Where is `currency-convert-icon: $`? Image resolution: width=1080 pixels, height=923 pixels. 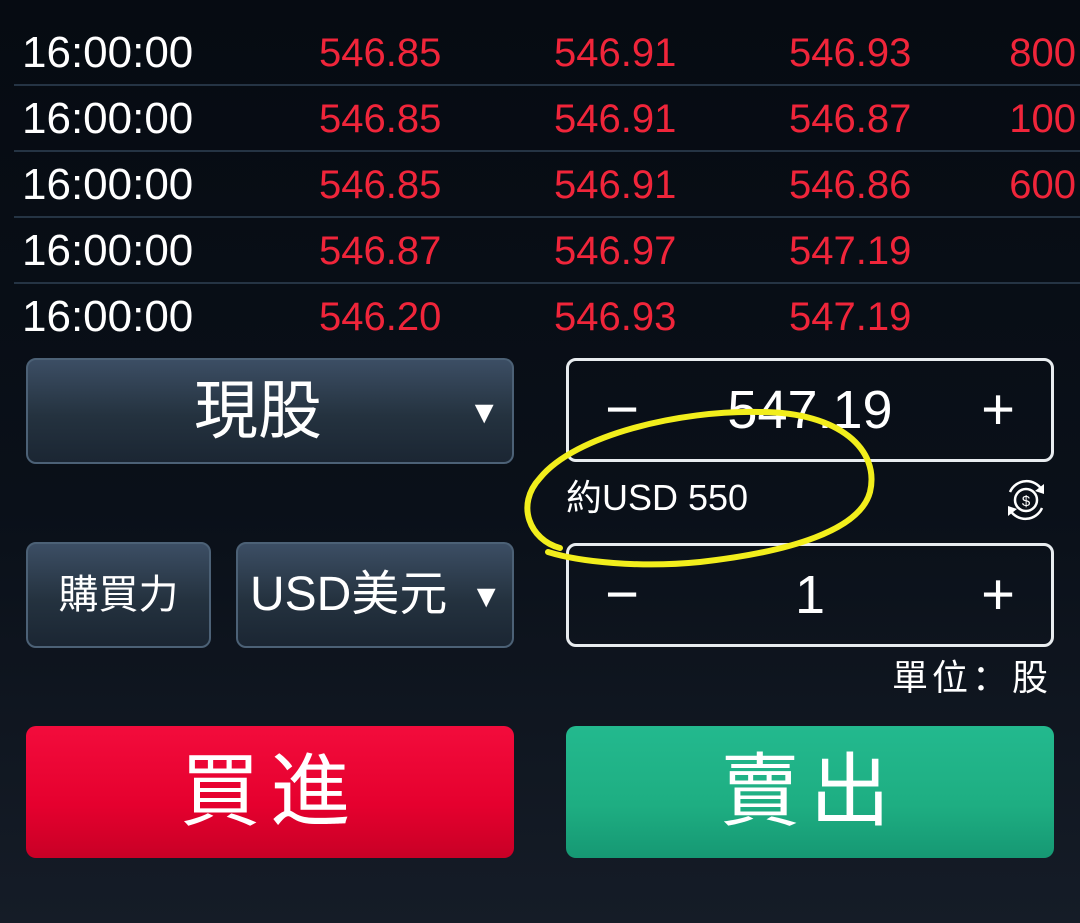 currency-convert-icon: $ is located at coordinates (1026, 500).